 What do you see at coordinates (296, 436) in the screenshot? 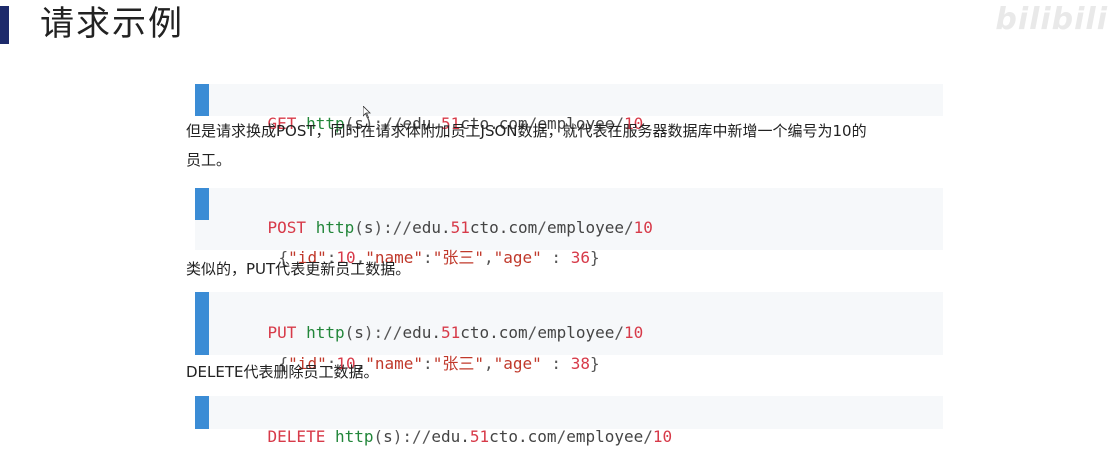
I see `http-method: DELETE` at bounding box center [296, 436].